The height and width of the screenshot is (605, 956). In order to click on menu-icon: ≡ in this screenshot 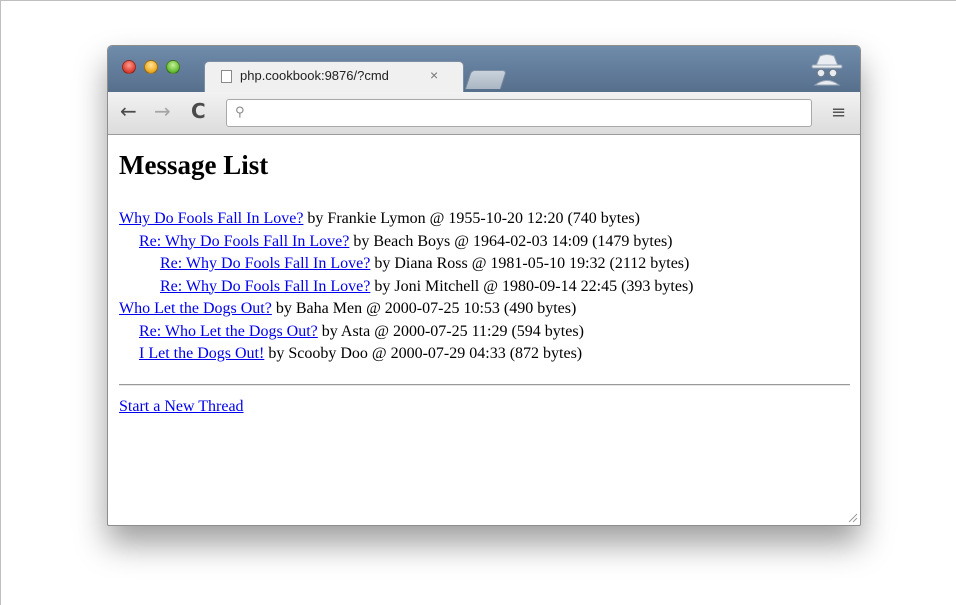, I will do `click(838, 112)`.